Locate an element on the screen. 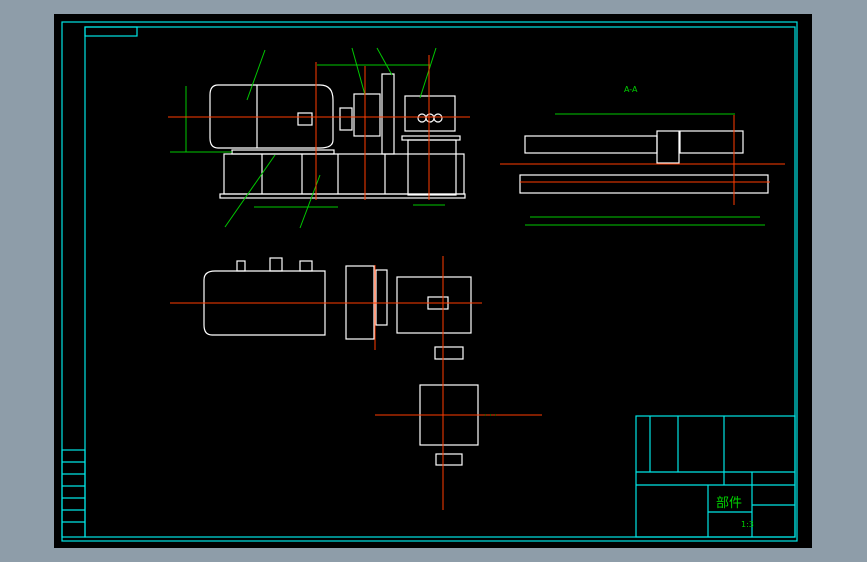 This screenshot has height=562, width=867. section-view-a-a: A-A is located at coordinates (642, 155).